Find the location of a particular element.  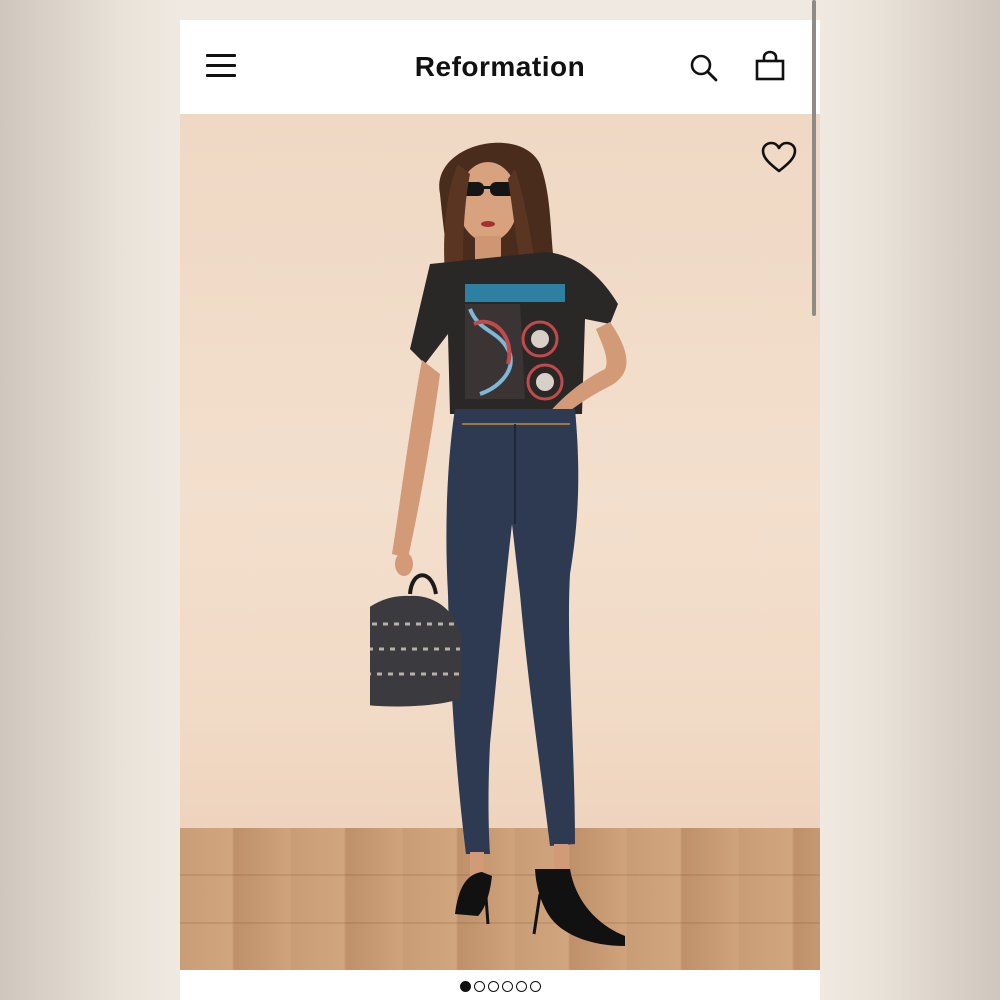

shopping-bag-button is located at coordinates (770, 66).